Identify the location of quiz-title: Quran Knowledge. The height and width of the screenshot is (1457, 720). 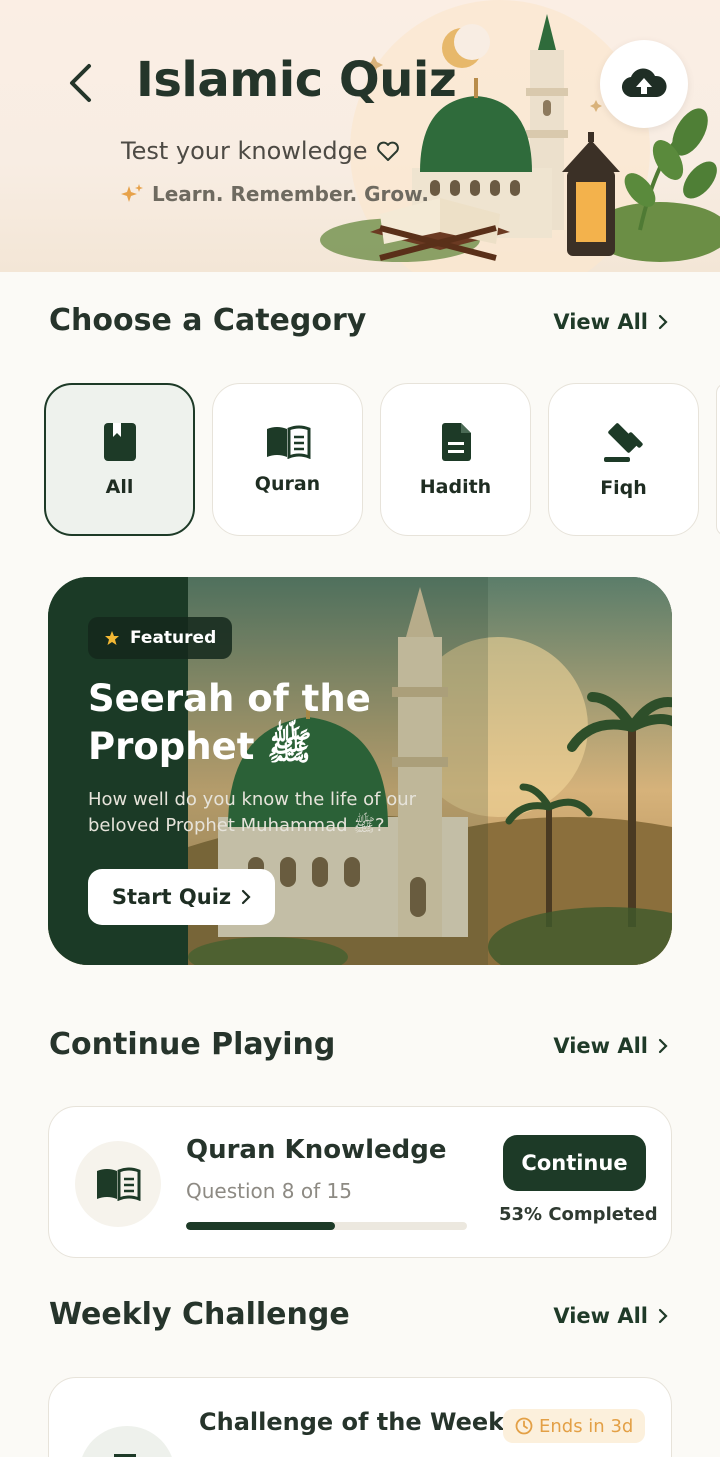
(316, 1150).